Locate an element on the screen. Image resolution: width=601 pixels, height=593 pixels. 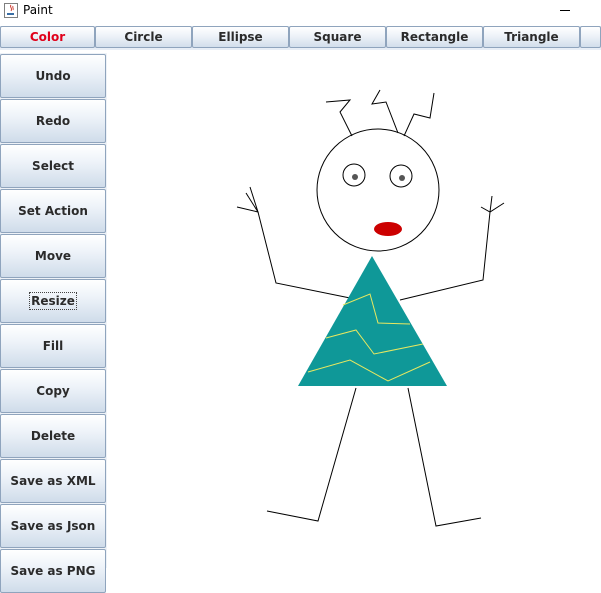
square-button-label: Square is located at coordinates (337, 37).